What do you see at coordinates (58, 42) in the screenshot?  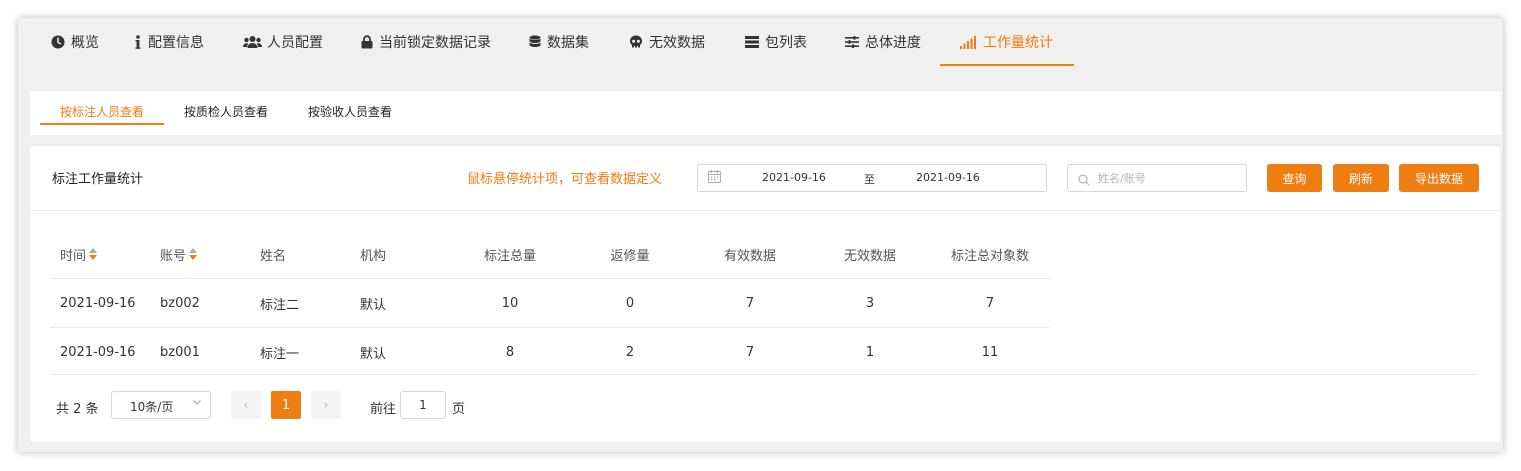 I see `clock-icon` at bounding box center [58, 42].